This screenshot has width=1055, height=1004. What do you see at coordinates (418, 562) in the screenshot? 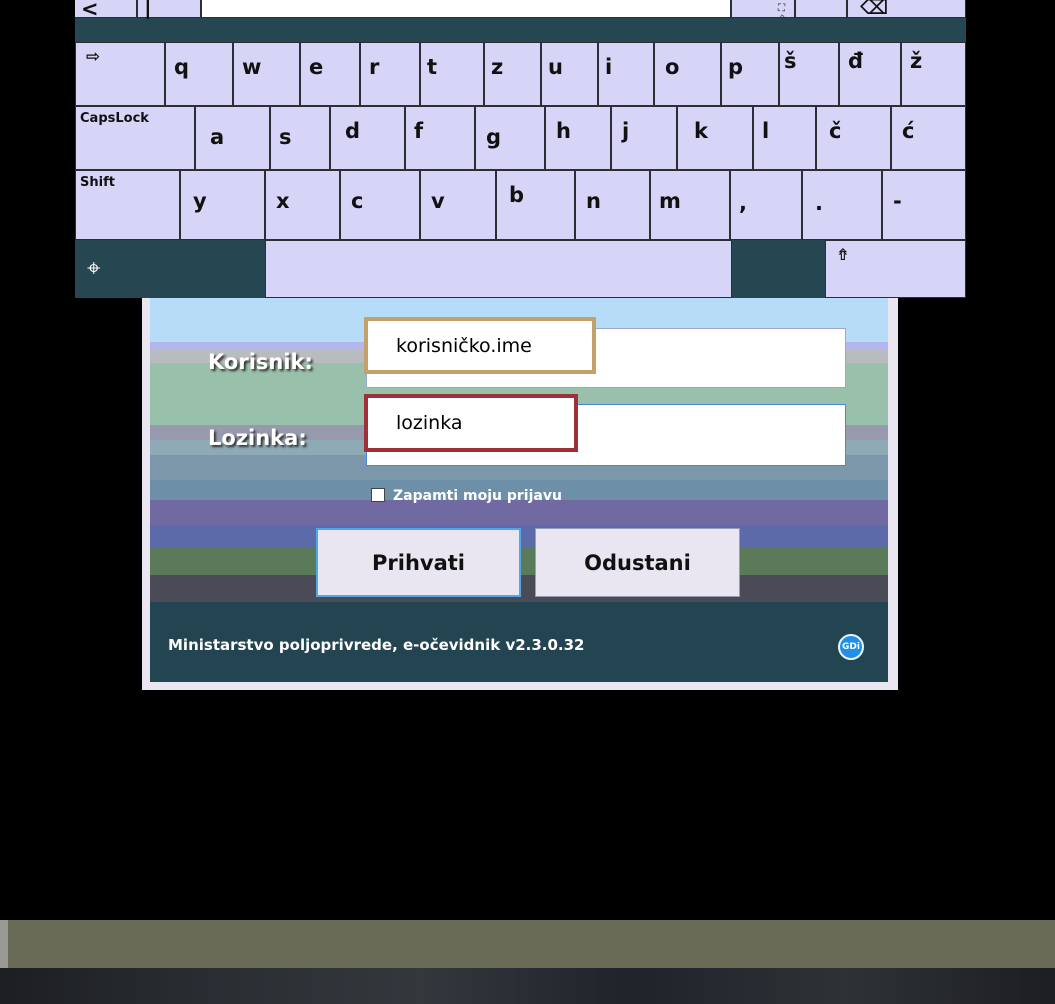
I see `accept-button: Prihvati` at bounding box center [418, 562].